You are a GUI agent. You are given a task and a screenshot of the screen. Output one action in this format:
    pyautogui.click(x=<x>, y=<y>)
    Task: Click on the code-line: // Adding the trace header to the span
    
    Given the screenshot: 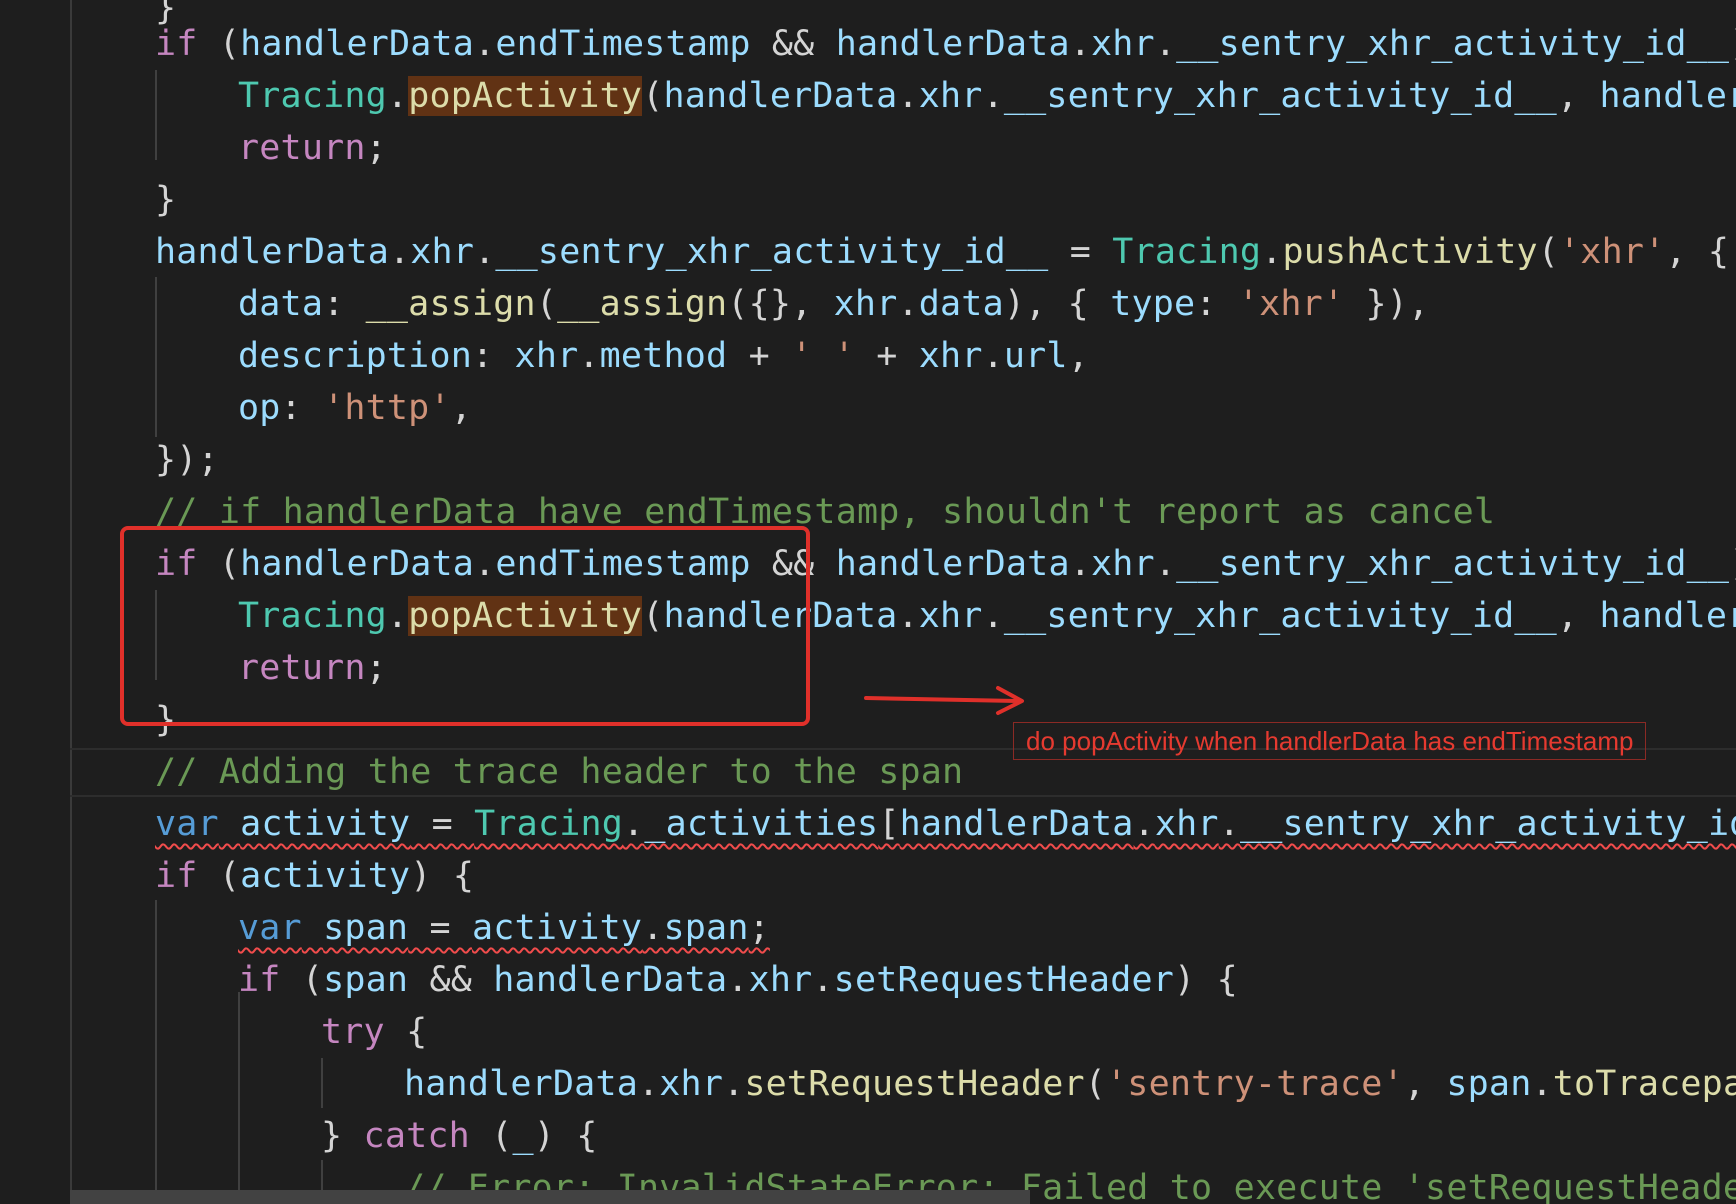 What is the action you would take?
    pyautogui.click(x=559, y=772)
    